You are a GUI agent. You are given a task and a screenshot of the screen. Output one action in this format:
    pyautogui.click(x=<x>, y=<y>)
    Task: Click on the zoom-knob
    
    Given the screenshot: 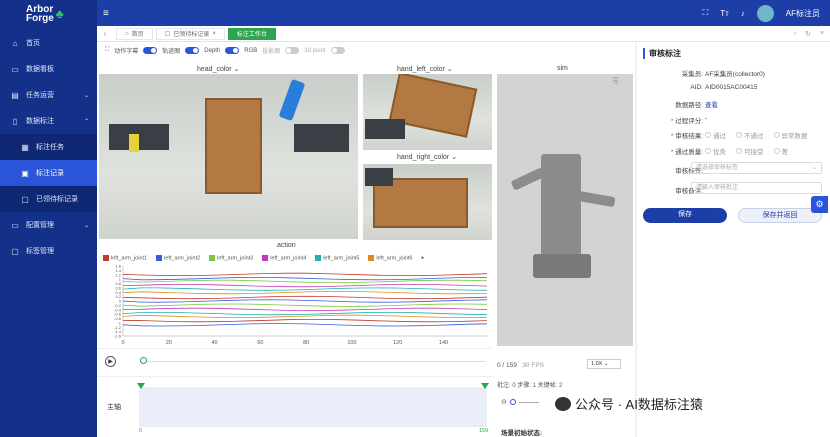 What is the action you would take?
    pyautogui.click(x=512, y=402)
    